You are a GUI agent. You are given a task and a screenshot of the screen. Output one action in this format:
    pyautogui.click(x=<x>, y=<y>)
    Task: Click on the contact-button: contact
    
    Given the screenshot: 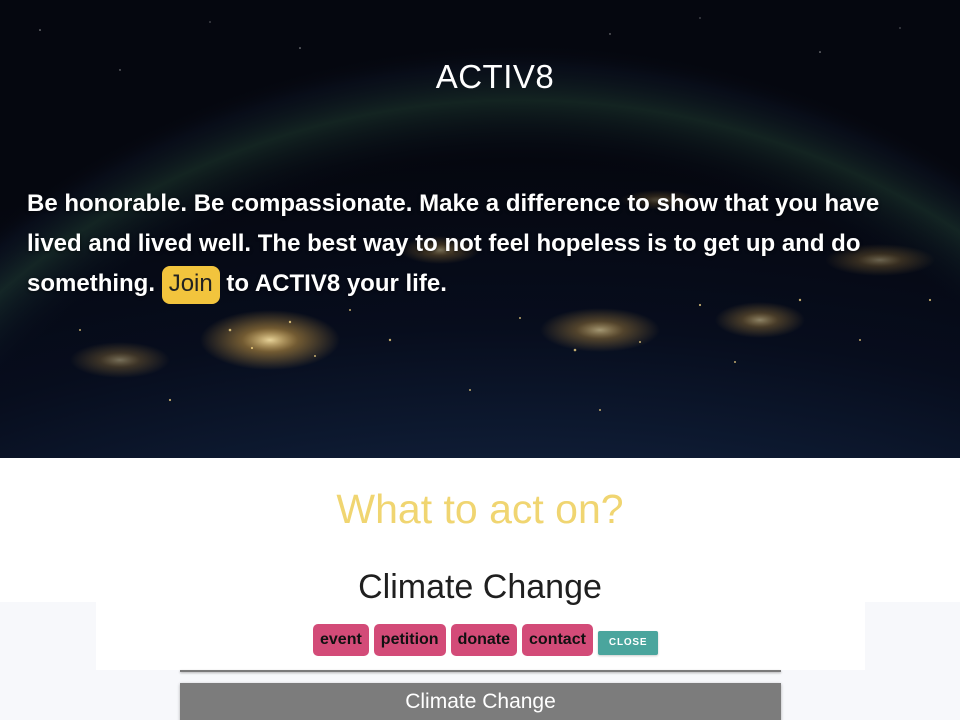 What is the action you would take?
    pyautogui.click(x=557, y=640)
    